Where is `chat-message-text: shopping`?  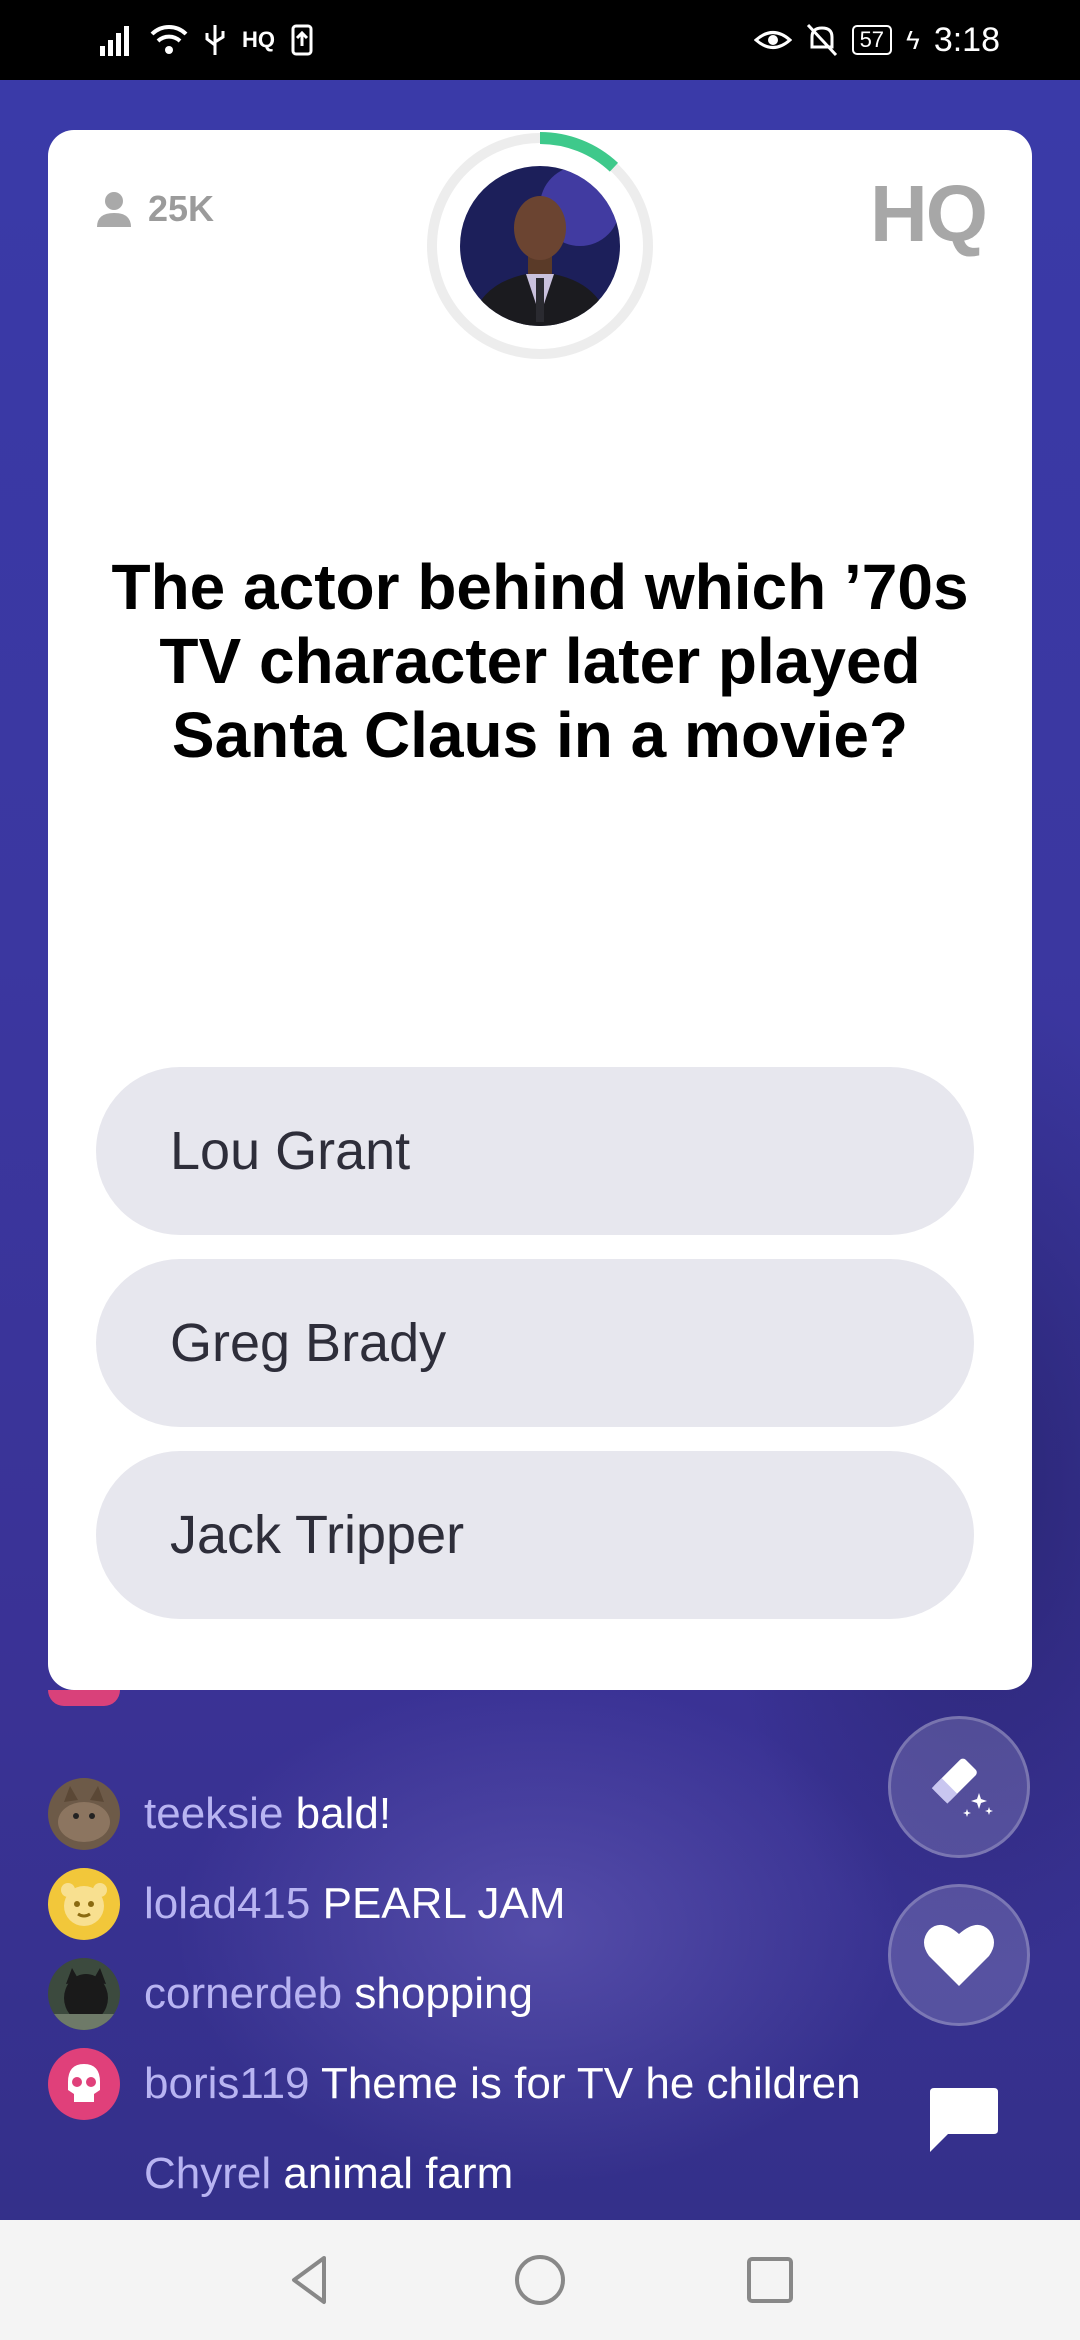
chat-message-text: shopping is located at coordinates (443, 1993).